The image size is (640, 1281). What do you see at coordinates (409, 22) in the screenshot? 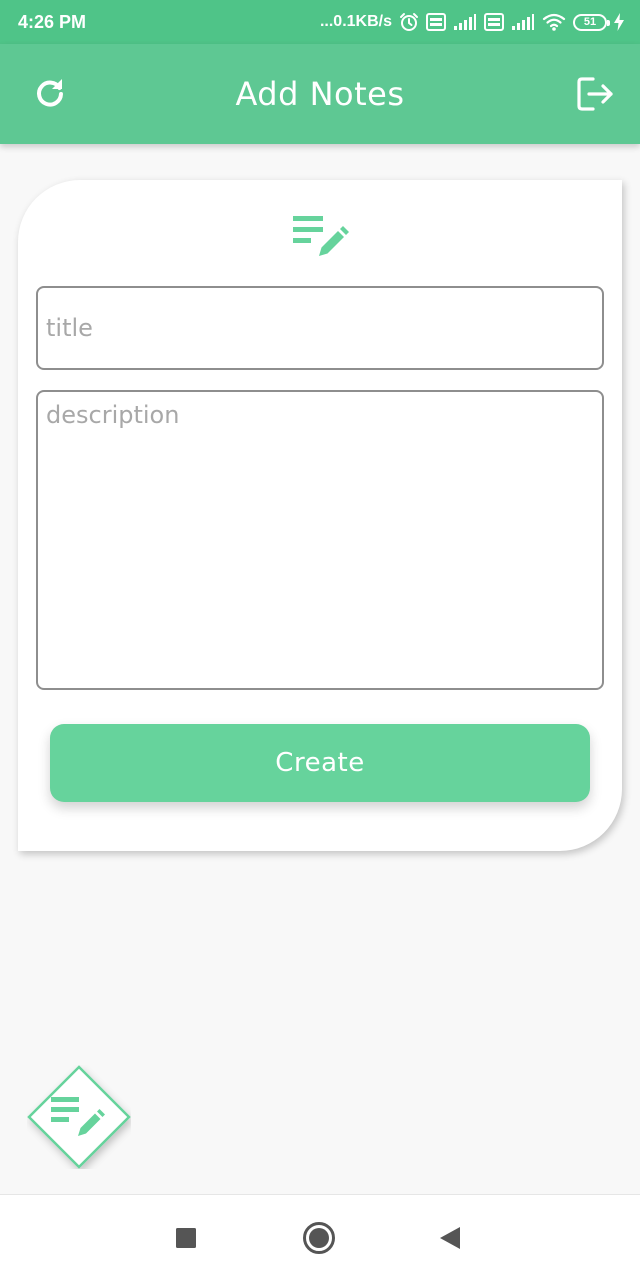
I see `alarm-icon` at bounding box center [409, 22].